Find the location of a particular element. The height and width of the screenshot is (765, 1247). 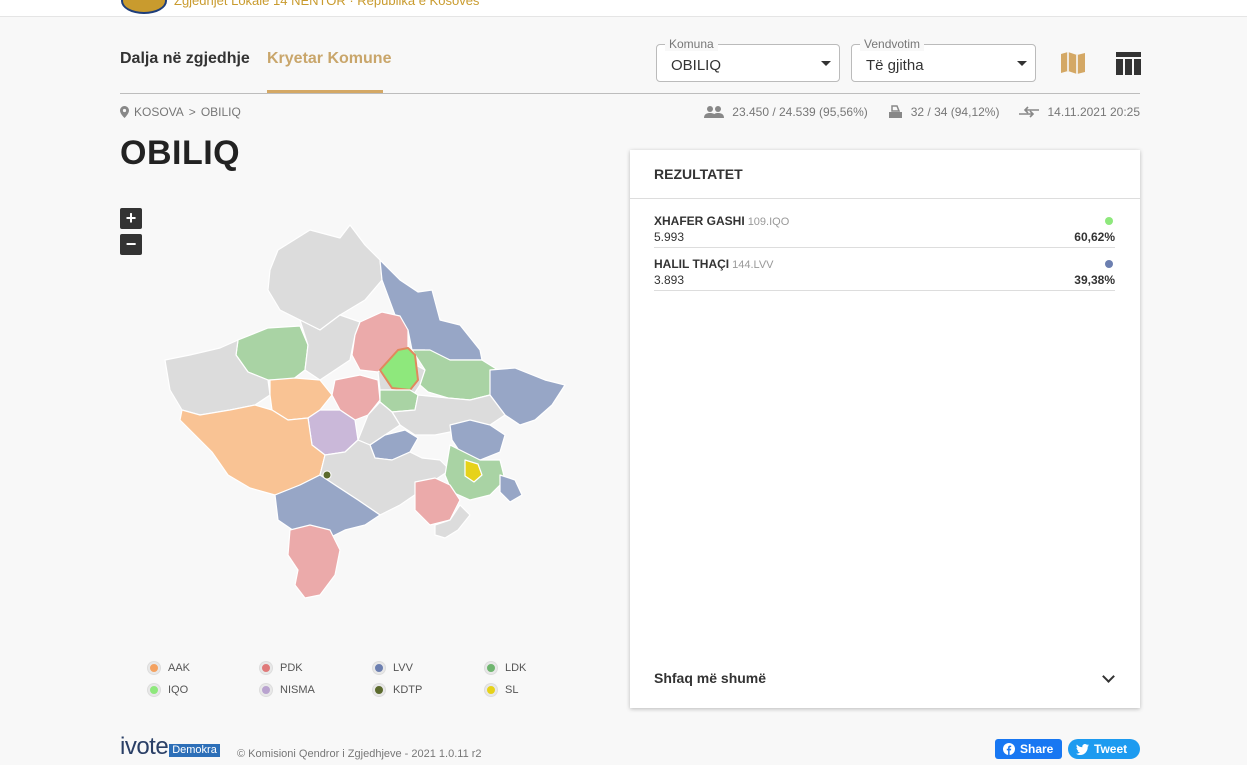

twitter-tweet-button: Tweet is located at coordinates (1104, 749).